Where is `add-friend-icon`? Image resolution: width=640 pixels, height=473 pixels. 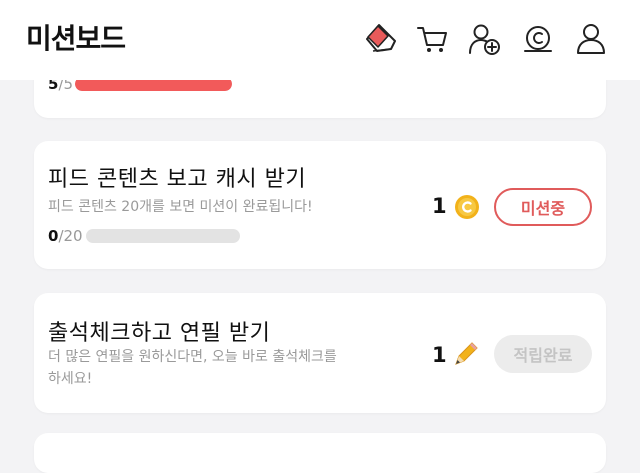
add-friend-icon is located at coordinates (485, 39).